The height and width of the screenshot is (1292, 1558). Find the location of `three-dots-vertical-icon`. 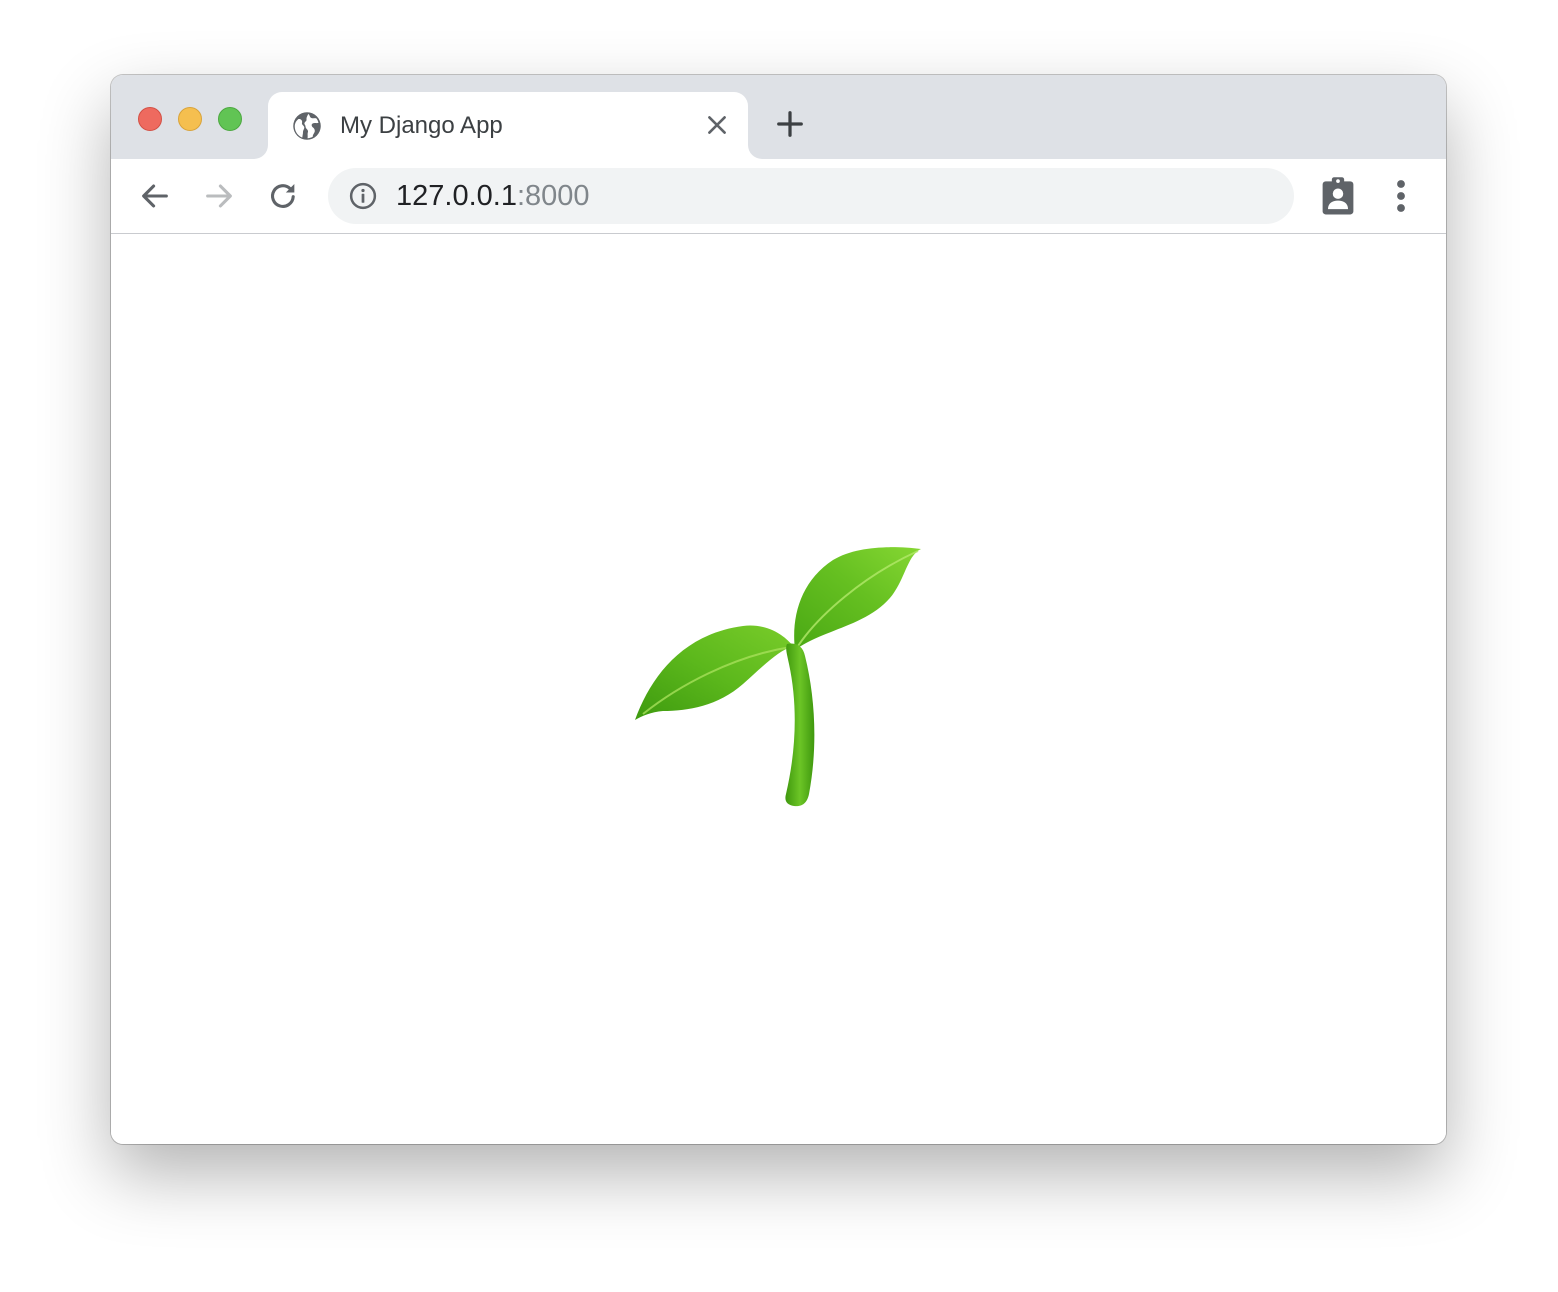

three-dots-vertical-icon is located at coordinates (1401, 196).